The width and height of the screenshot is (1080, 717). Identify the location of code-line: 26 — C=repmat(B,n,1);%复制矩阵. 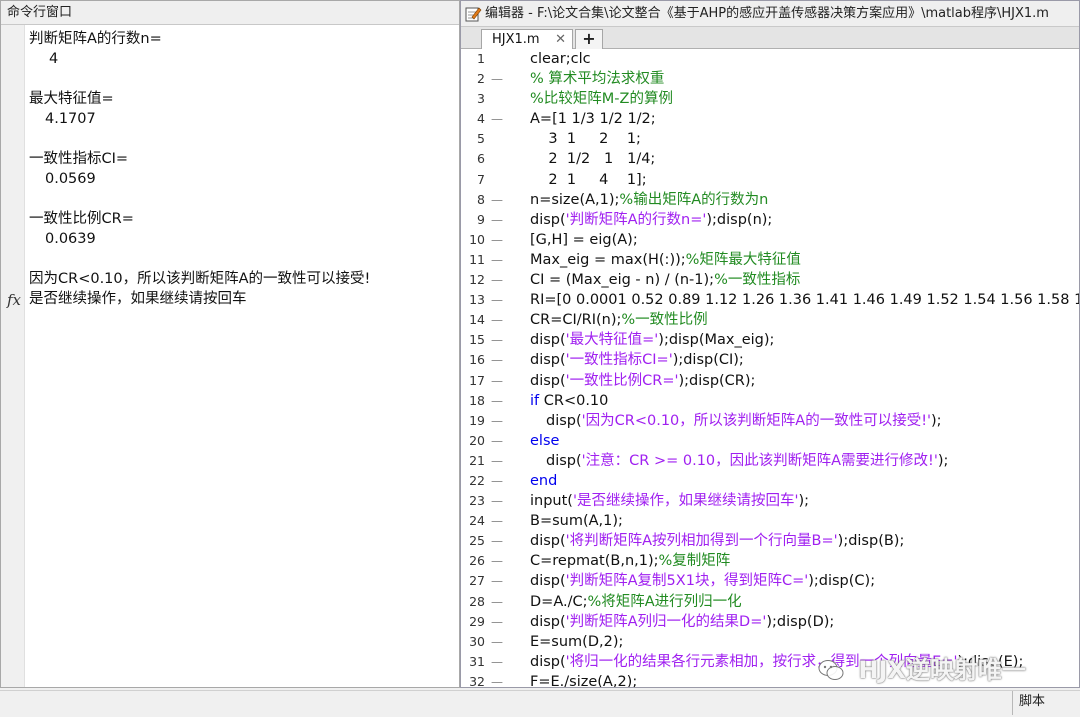
(770, 561).